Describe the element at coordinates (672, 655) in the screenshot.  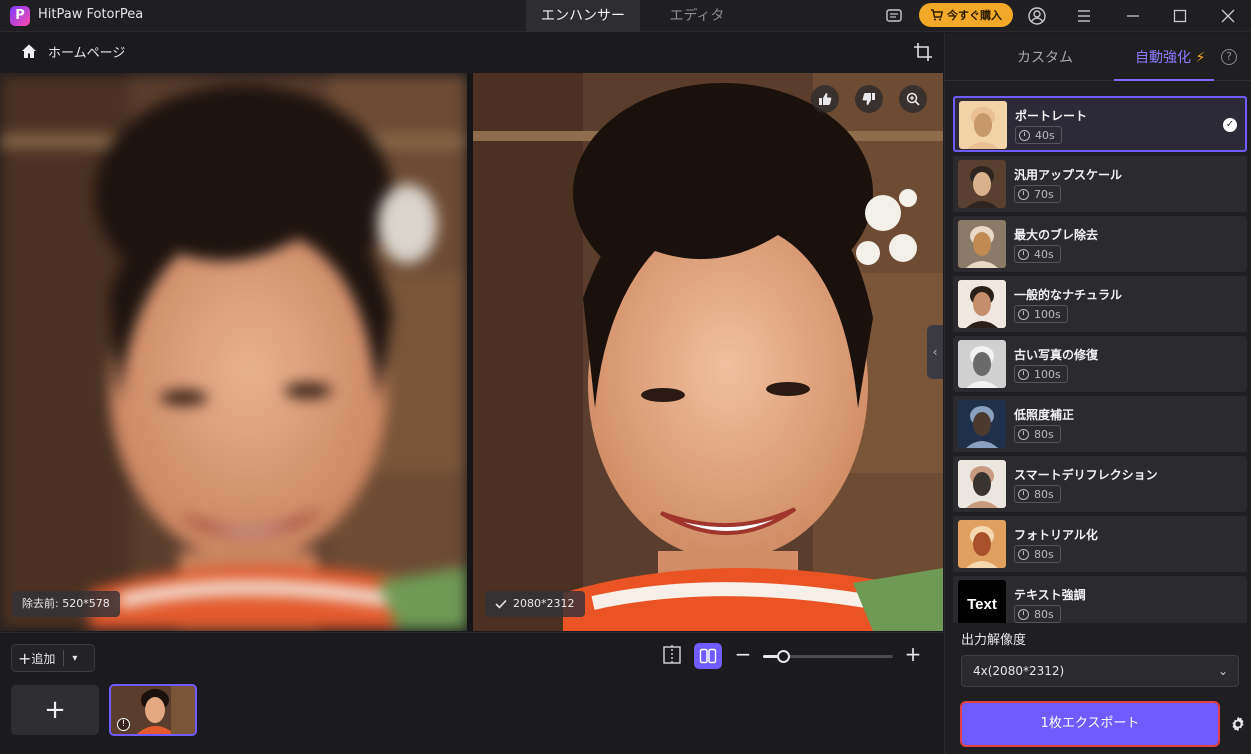
I see `split-view-icon` at that location.